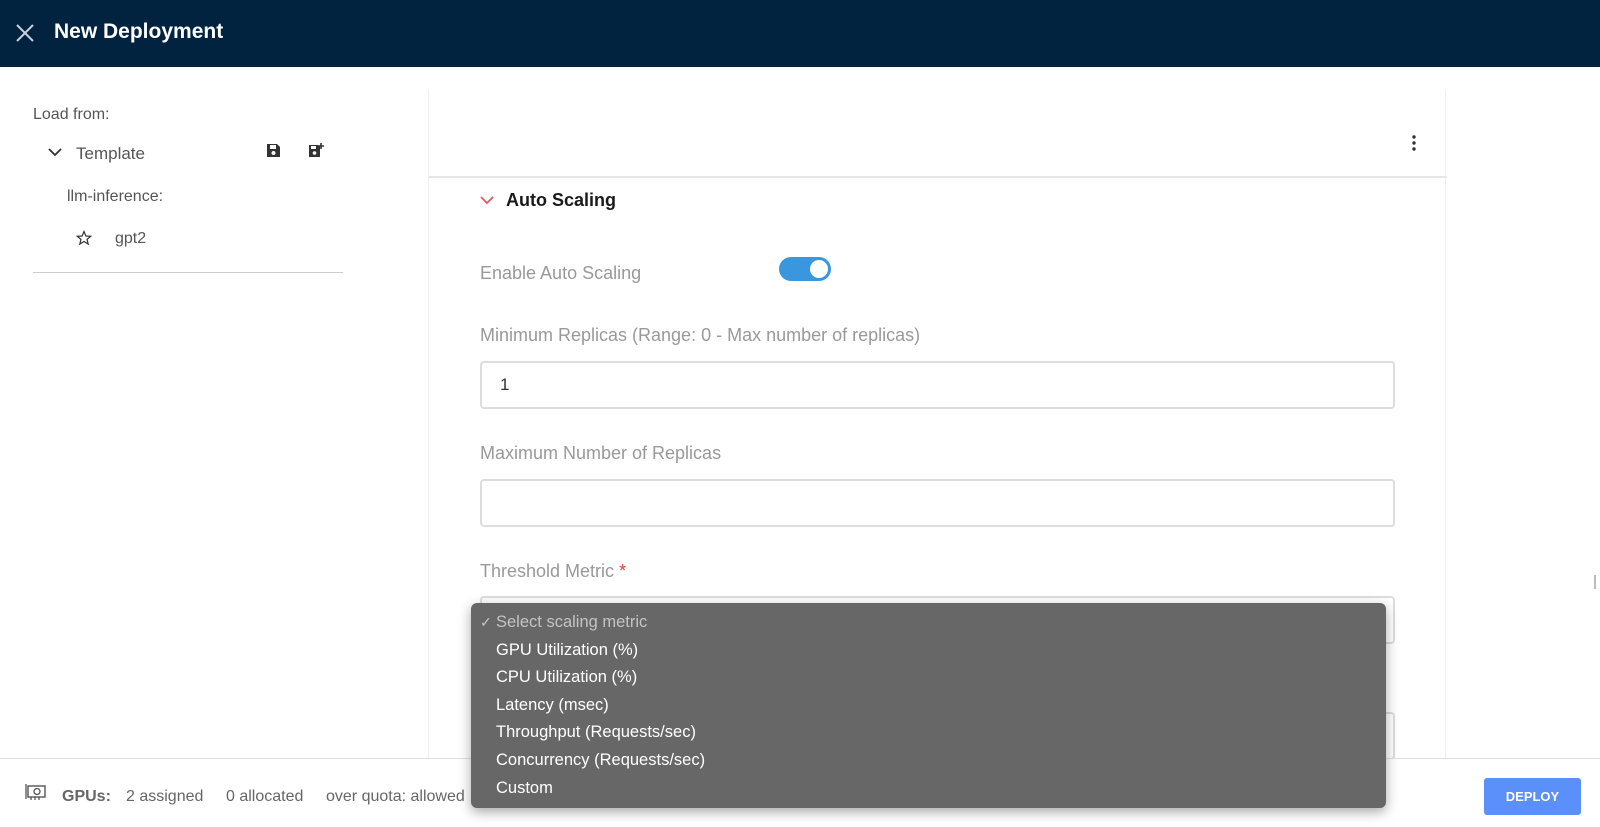 The height and width of the screenshot is (827, 1600). Describe the element at coordinates (115, 196) in the screenshot. I see `template-group-label: llm-inference:` at that location.